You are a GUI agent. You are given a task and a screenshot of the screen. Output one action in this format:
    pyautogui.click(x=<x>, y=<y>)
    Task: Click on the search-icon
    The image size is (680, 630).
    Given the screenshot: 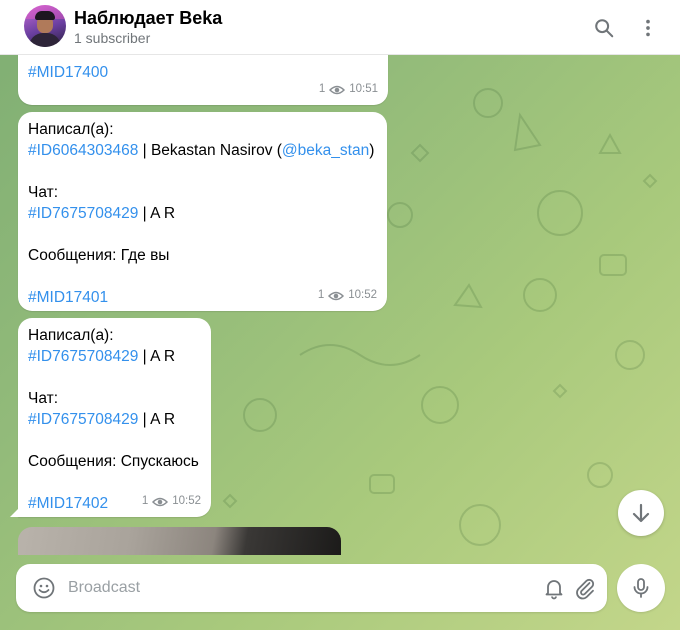 What is the action you would take?
    pyautogui.click(x=604, y=28)
    